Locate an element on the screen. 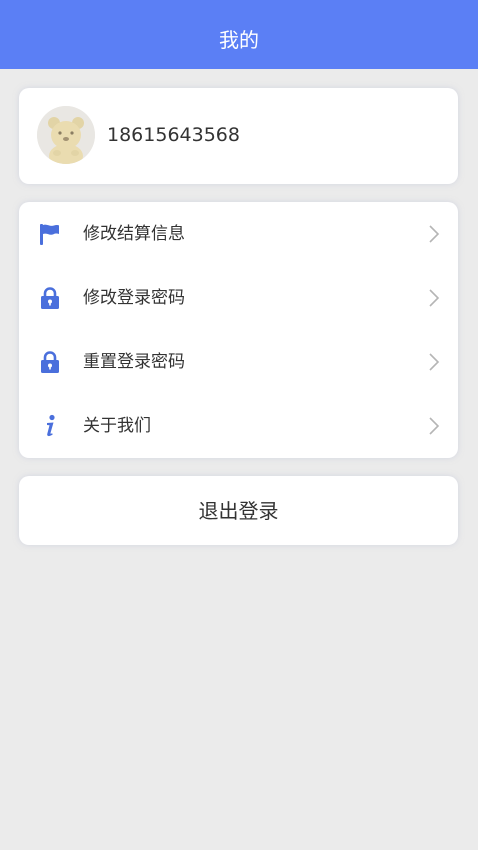 This screenshot has height=850, width=478. bear-avatar-icon is located at coordinates (66, 135).